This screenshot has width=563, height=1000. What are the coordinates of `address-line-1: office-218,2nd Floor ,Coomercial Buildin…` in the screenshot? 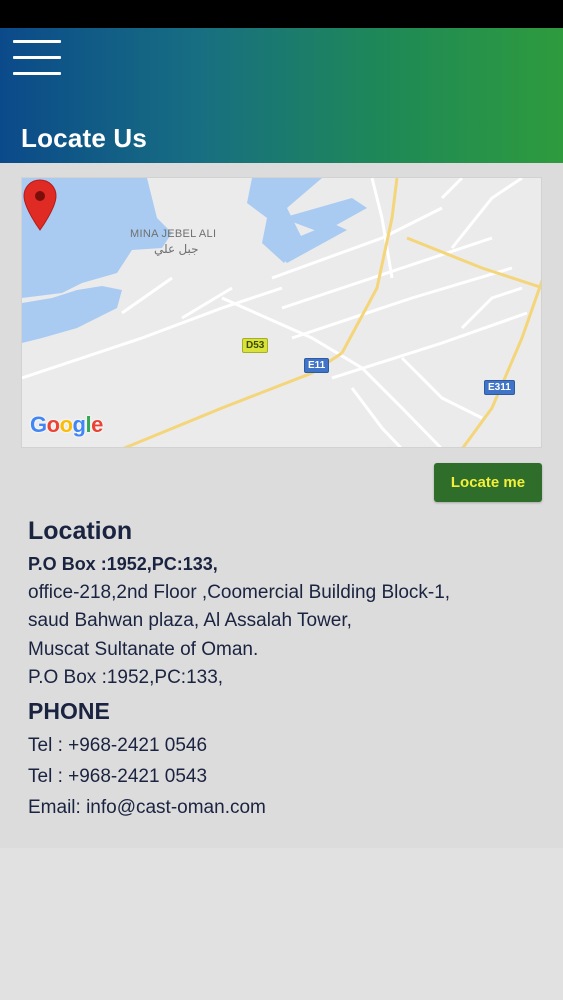 It's located at (239, 592).